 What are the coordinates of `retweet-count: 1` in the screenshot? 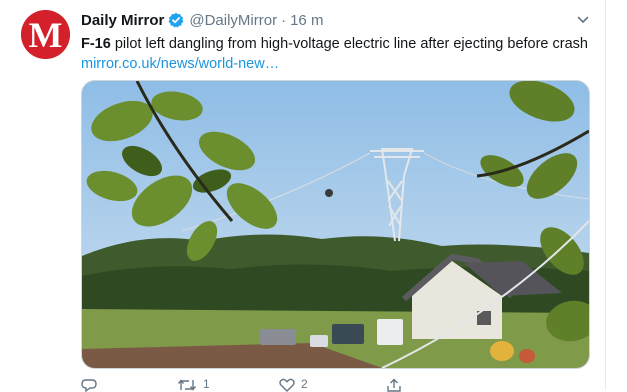 It's located at (206, 384).